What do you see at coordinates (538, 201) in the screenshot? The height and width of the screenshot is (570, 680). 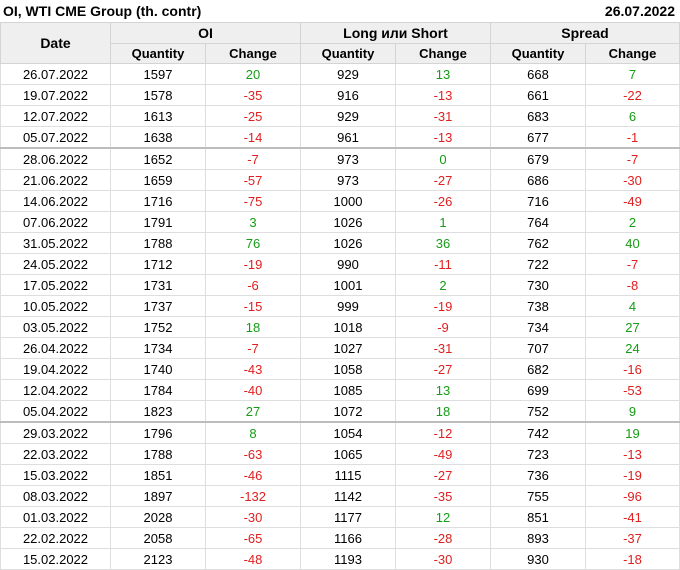 I see `cell-spread-quantity: 716` at bounding box center [538, 201].